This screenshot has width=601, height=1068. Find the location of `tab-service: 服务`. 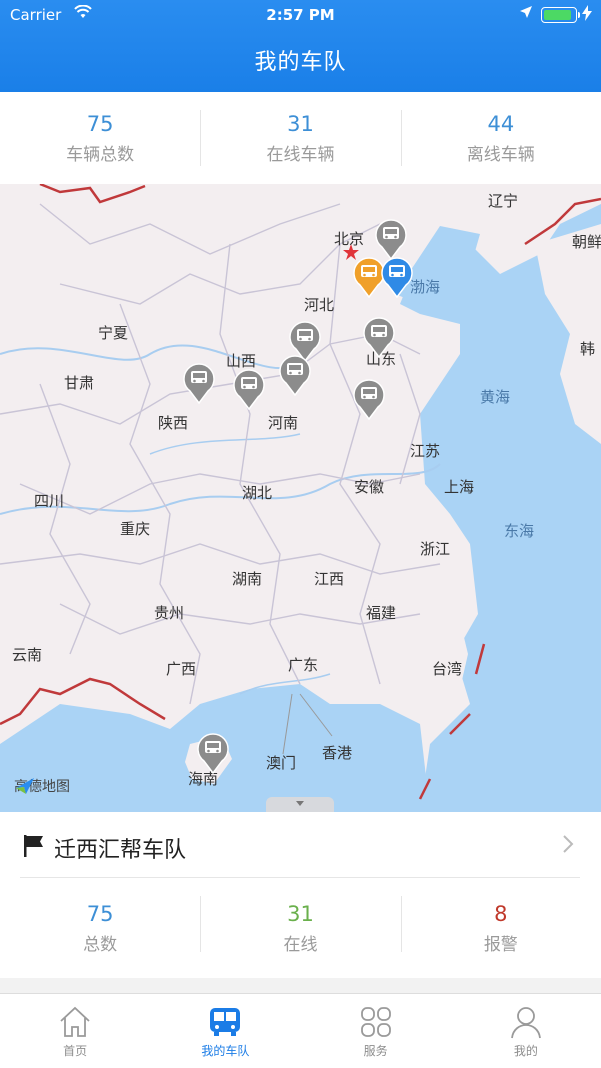

tab-service: 服务 is located at coordinates (376, 1031).